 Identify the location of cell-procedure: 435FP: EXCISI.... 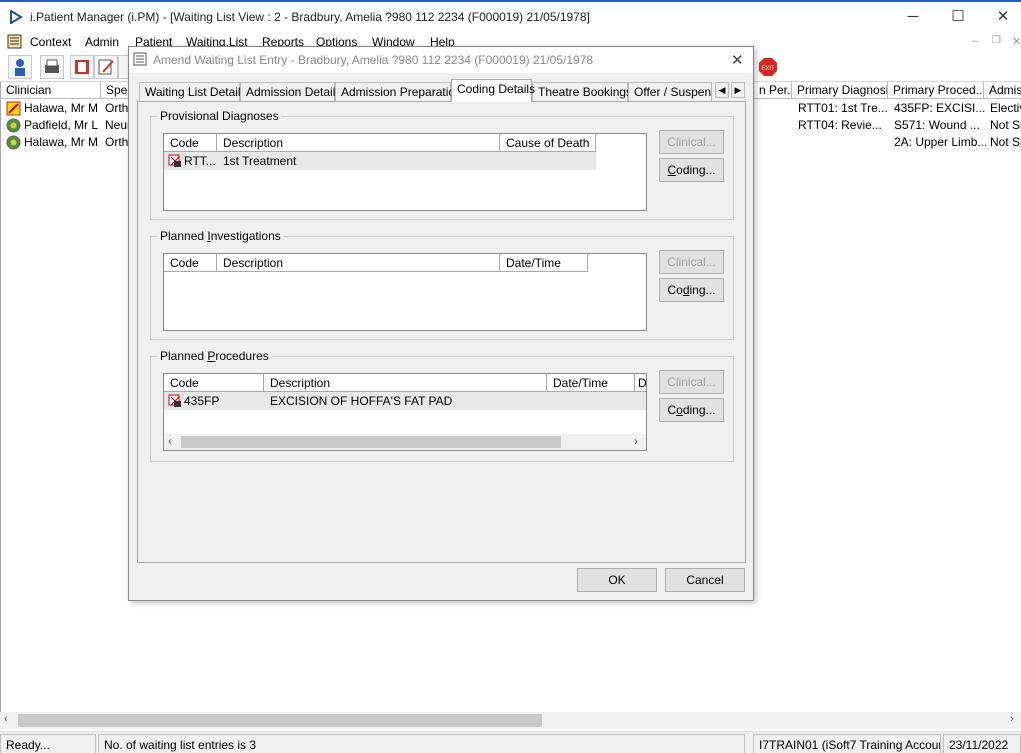
(940, 108).